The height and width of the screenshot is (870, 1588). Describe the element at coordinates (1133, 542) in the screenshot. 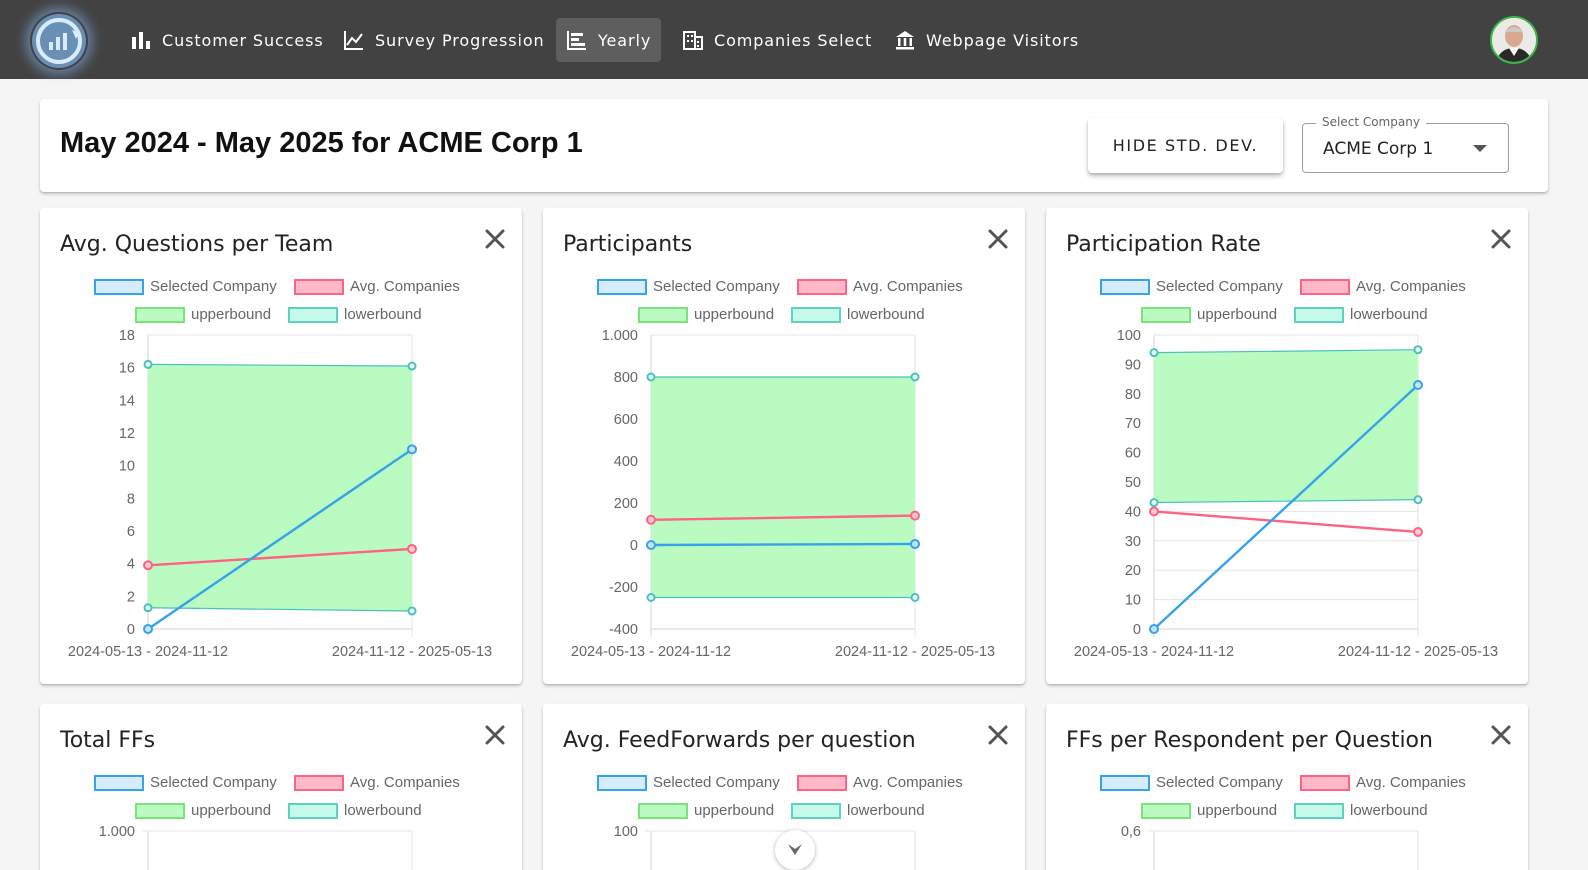

I see `y-tick-label: 30` at that location.